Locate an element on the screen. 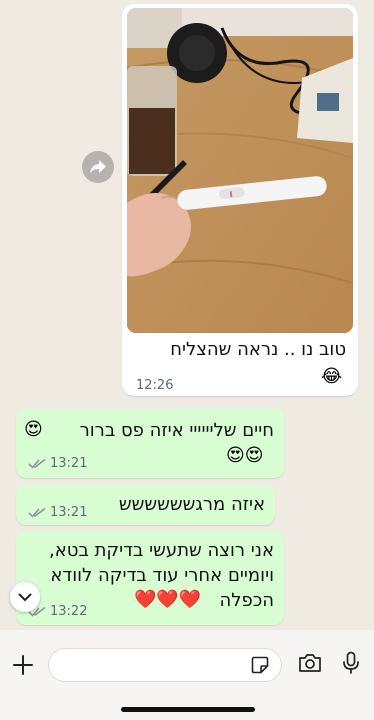 The width and height of the screenshot is (374, 720). message-text: ויומיים אחרי עוד בדיקה לוודא is located at coordinates (162, 575).